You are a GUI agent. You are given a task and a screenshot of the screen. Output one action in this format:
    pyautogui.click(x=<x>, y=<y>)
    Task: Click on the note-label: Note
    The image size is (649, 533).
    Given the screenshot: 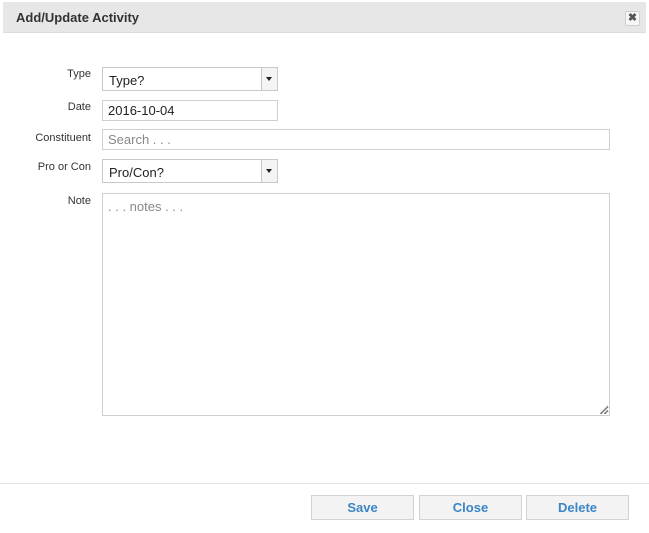 What is the action you would take?
    pyautogui.click(x=79, y=201)
    